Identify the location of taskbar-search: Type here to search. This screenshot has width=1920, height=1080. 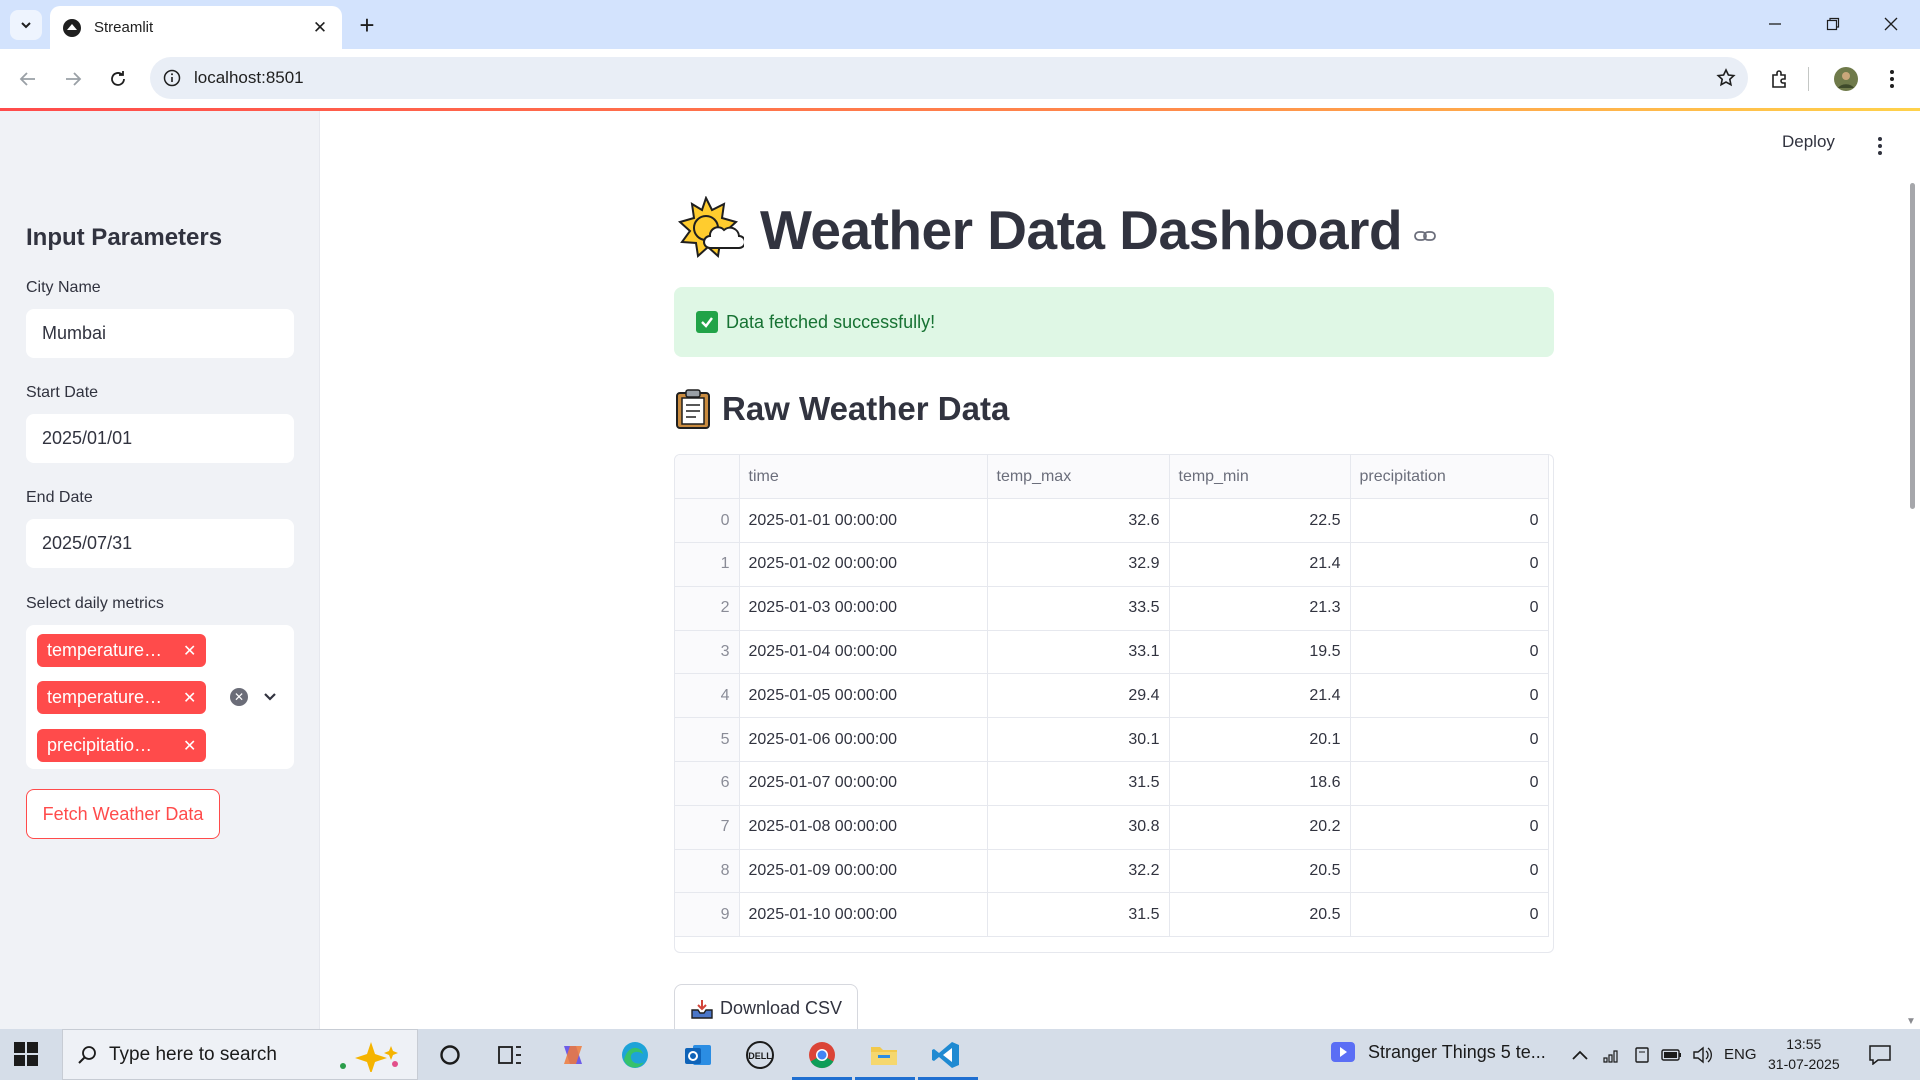
(240, 1054).